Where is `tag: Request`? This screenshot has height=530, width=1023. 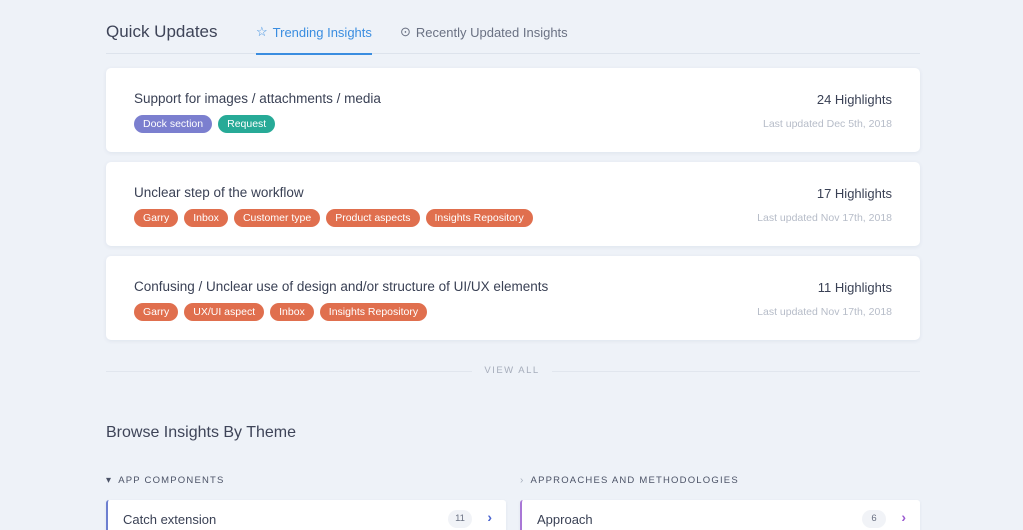
tag: Request is located at coordinates (247, 124).